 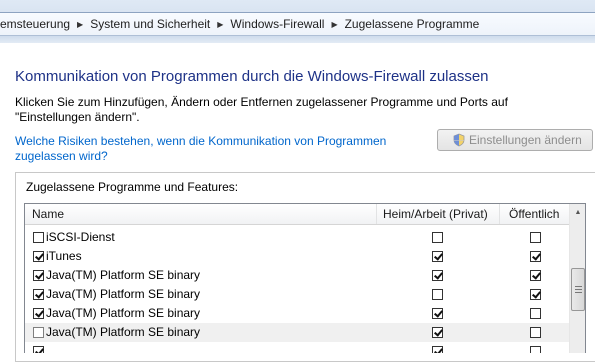 I want to click on list-item: iSCSI-Dienst, so click(x=297, y=237).